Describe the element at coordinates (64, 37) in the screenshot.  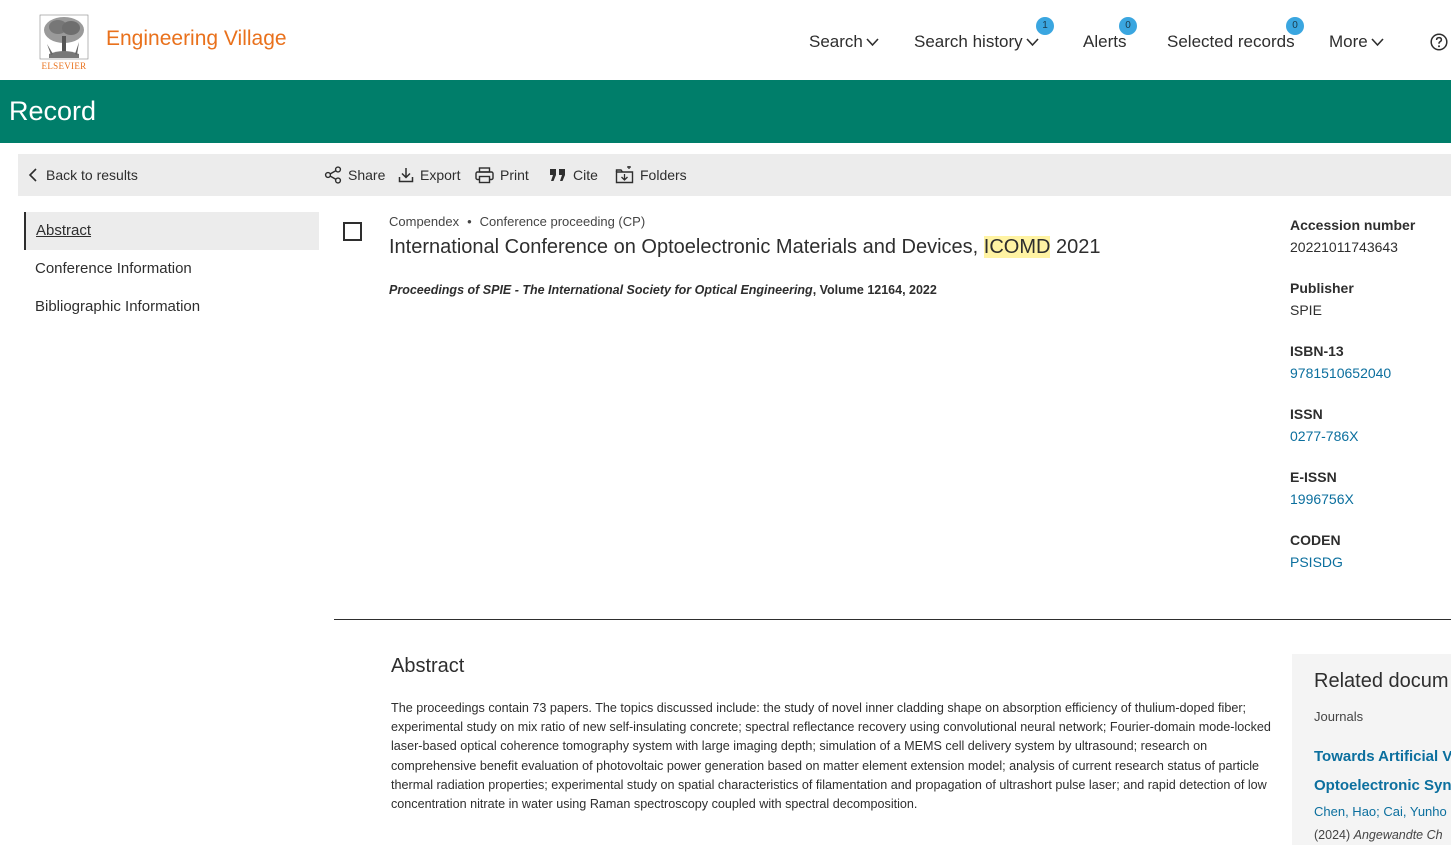
I see `elsevier-tree-icon` at that location.